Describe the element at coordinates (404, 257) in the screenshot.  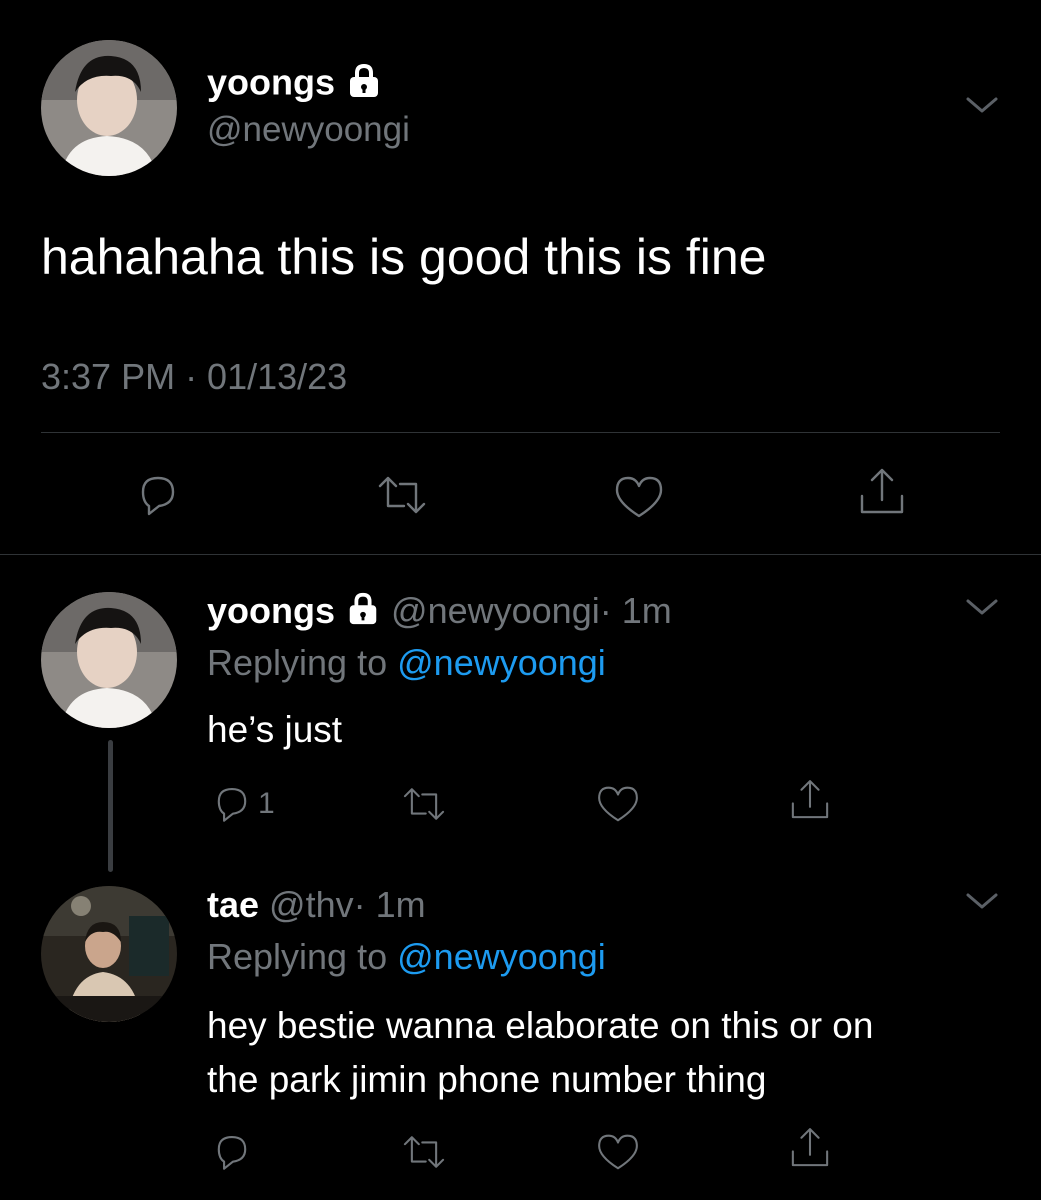
I see `main-tweet-text: hahahaha this is good this is fine` at that location.